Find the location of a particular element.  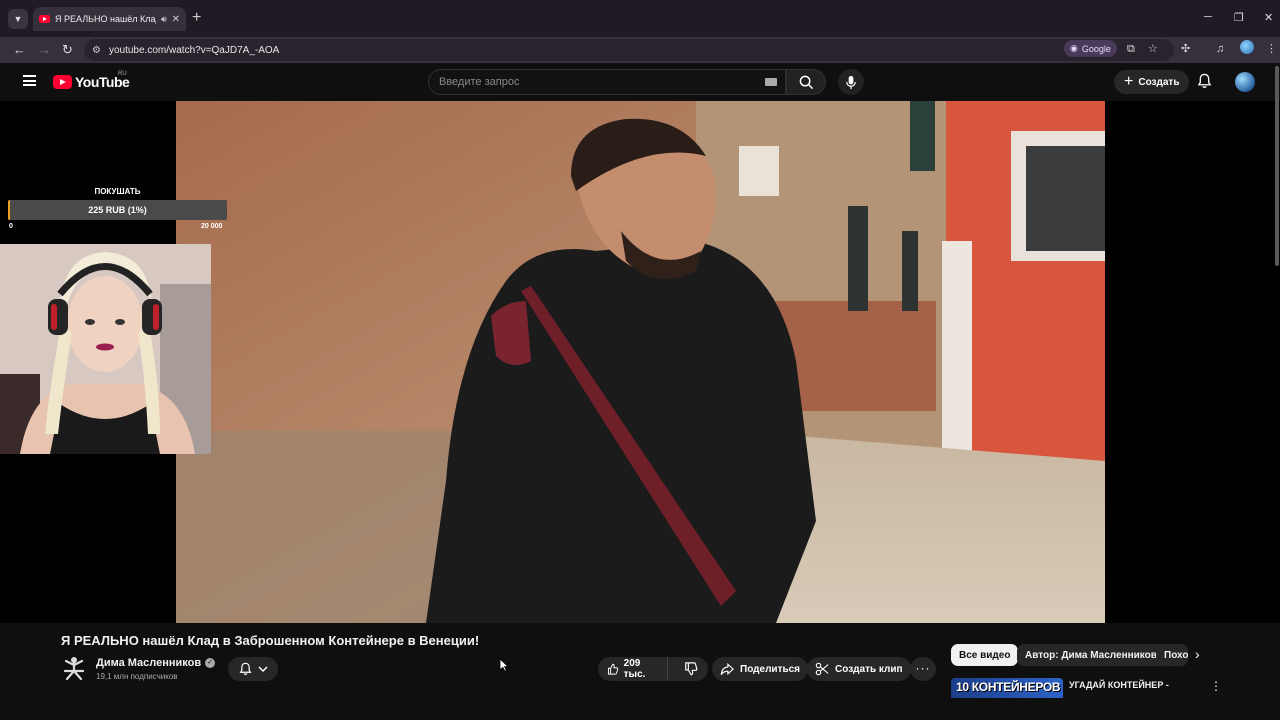

like-count: 209 тыс. is located at coordinates (634, 669).